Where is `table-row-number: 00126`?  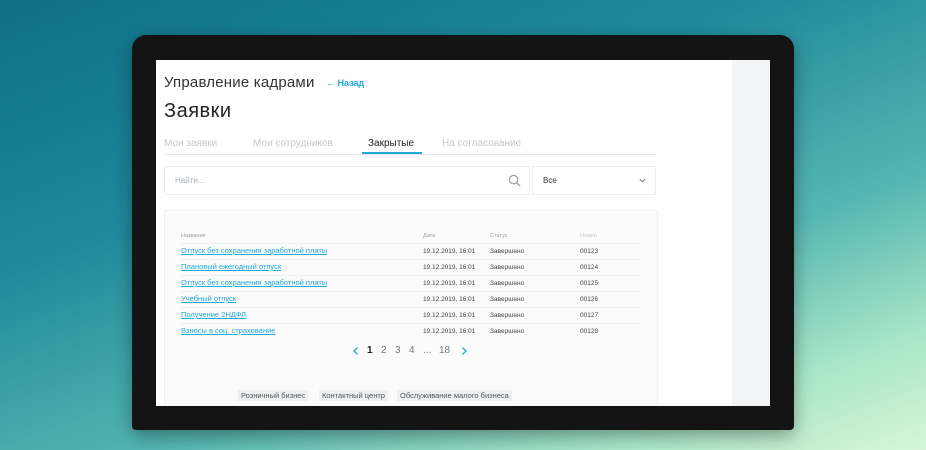 table-row-number: 00126 is located at coordinates (589, 299).